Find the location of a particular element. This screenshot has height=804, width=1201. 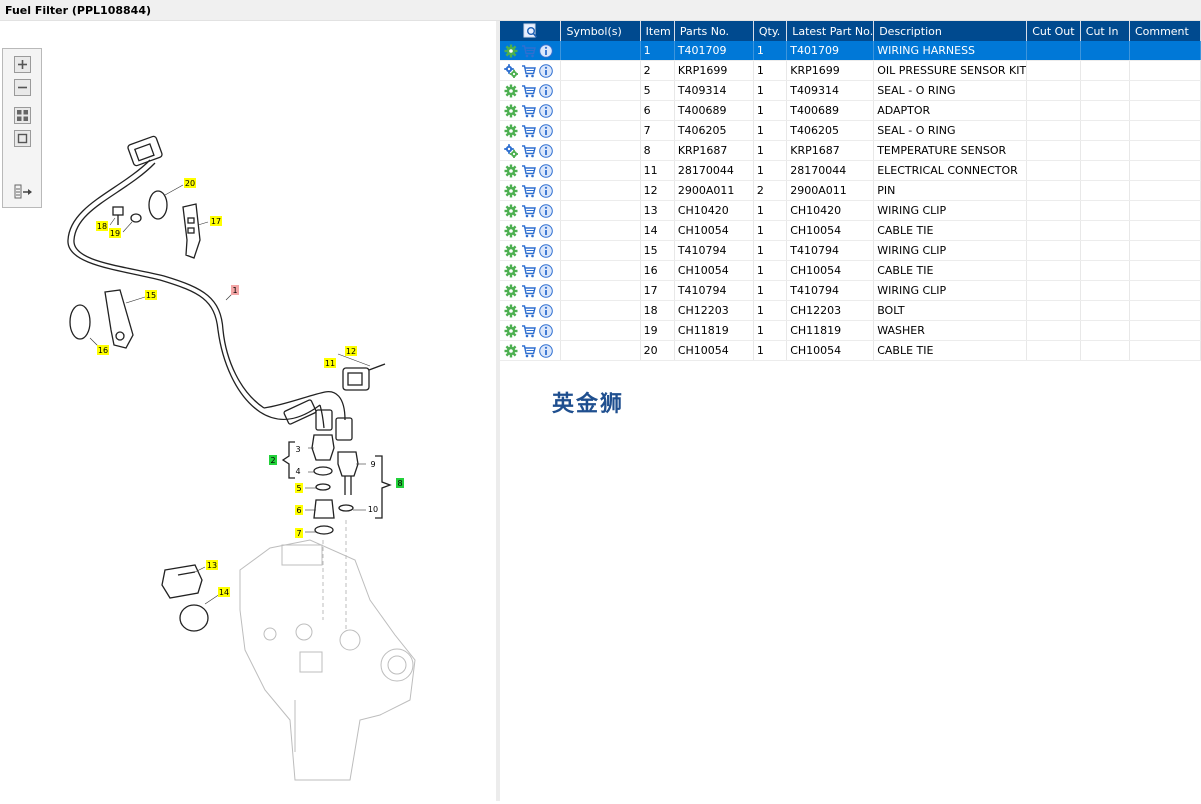

callout-19: 19 is located at coordinates (115, 233).